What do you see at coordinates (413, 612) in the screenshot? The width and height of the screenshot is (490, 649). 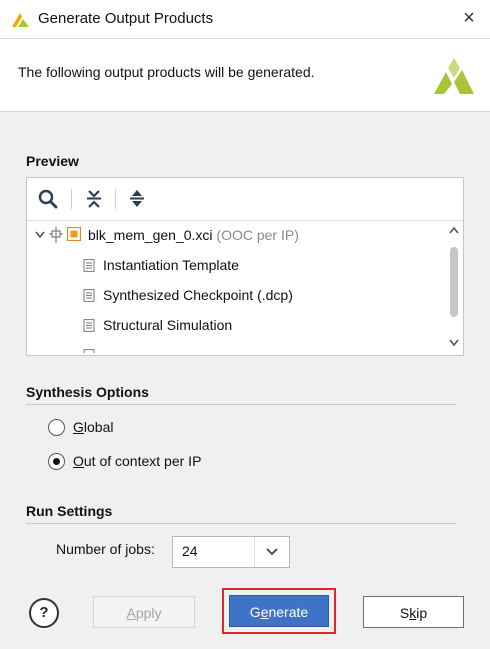 I see `skip-button: Skip` at bounding box center [413, 612].